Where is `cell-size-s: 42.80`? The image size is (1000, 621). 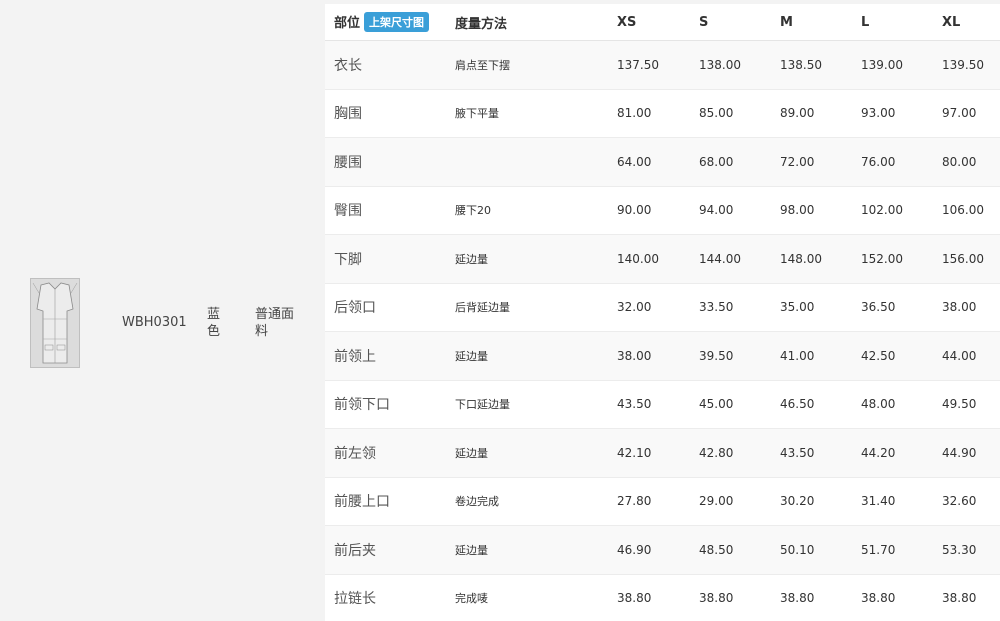 cell-size-s: 42.80 is located at coordinates (739, 453).